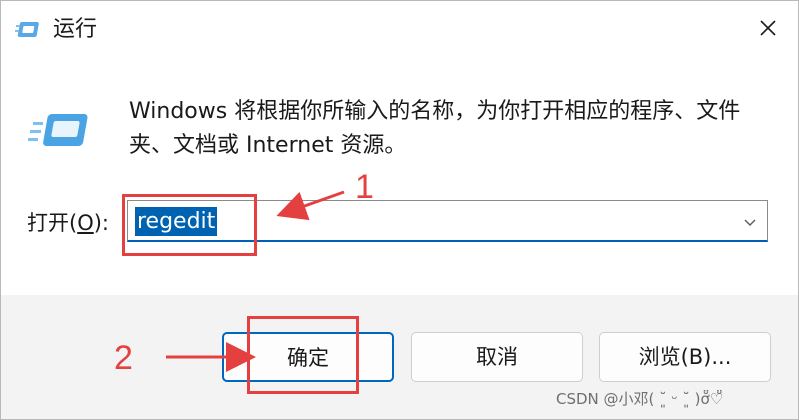 The width and height of the screenshot is (799, 420). I want to click on cancel-button: 取消, so click(497, 357).